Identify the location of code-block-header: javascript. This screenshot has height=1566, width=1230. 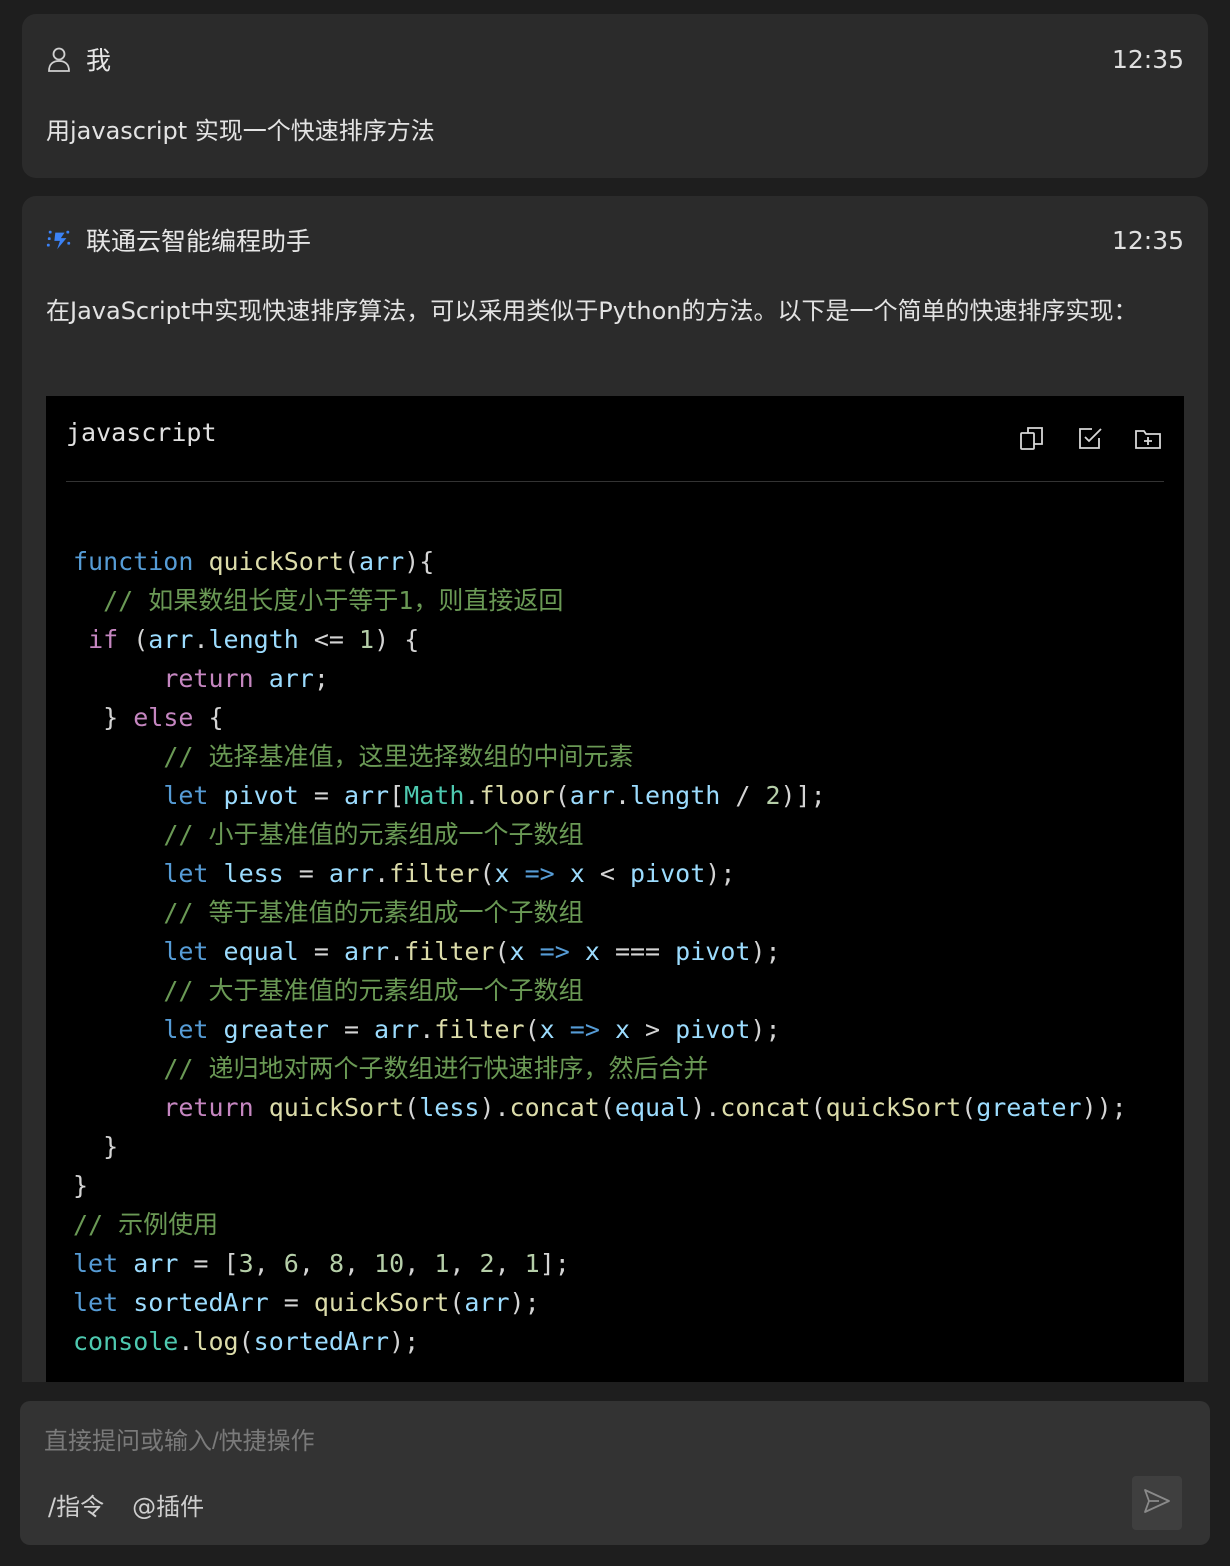
(615, 439).